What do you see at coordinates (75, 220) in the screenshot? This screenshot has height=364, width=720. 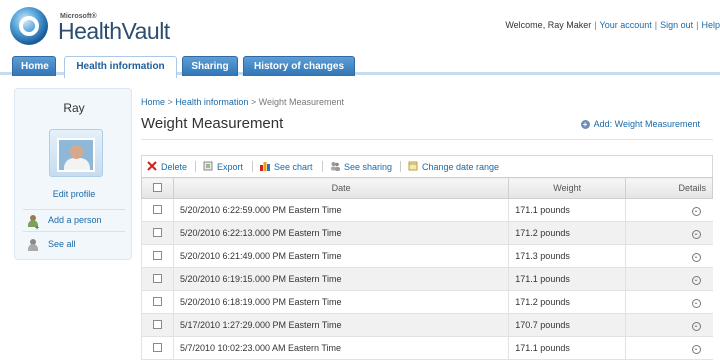 I see `add-person-label: Add a person` at bounding box center [75, 220].